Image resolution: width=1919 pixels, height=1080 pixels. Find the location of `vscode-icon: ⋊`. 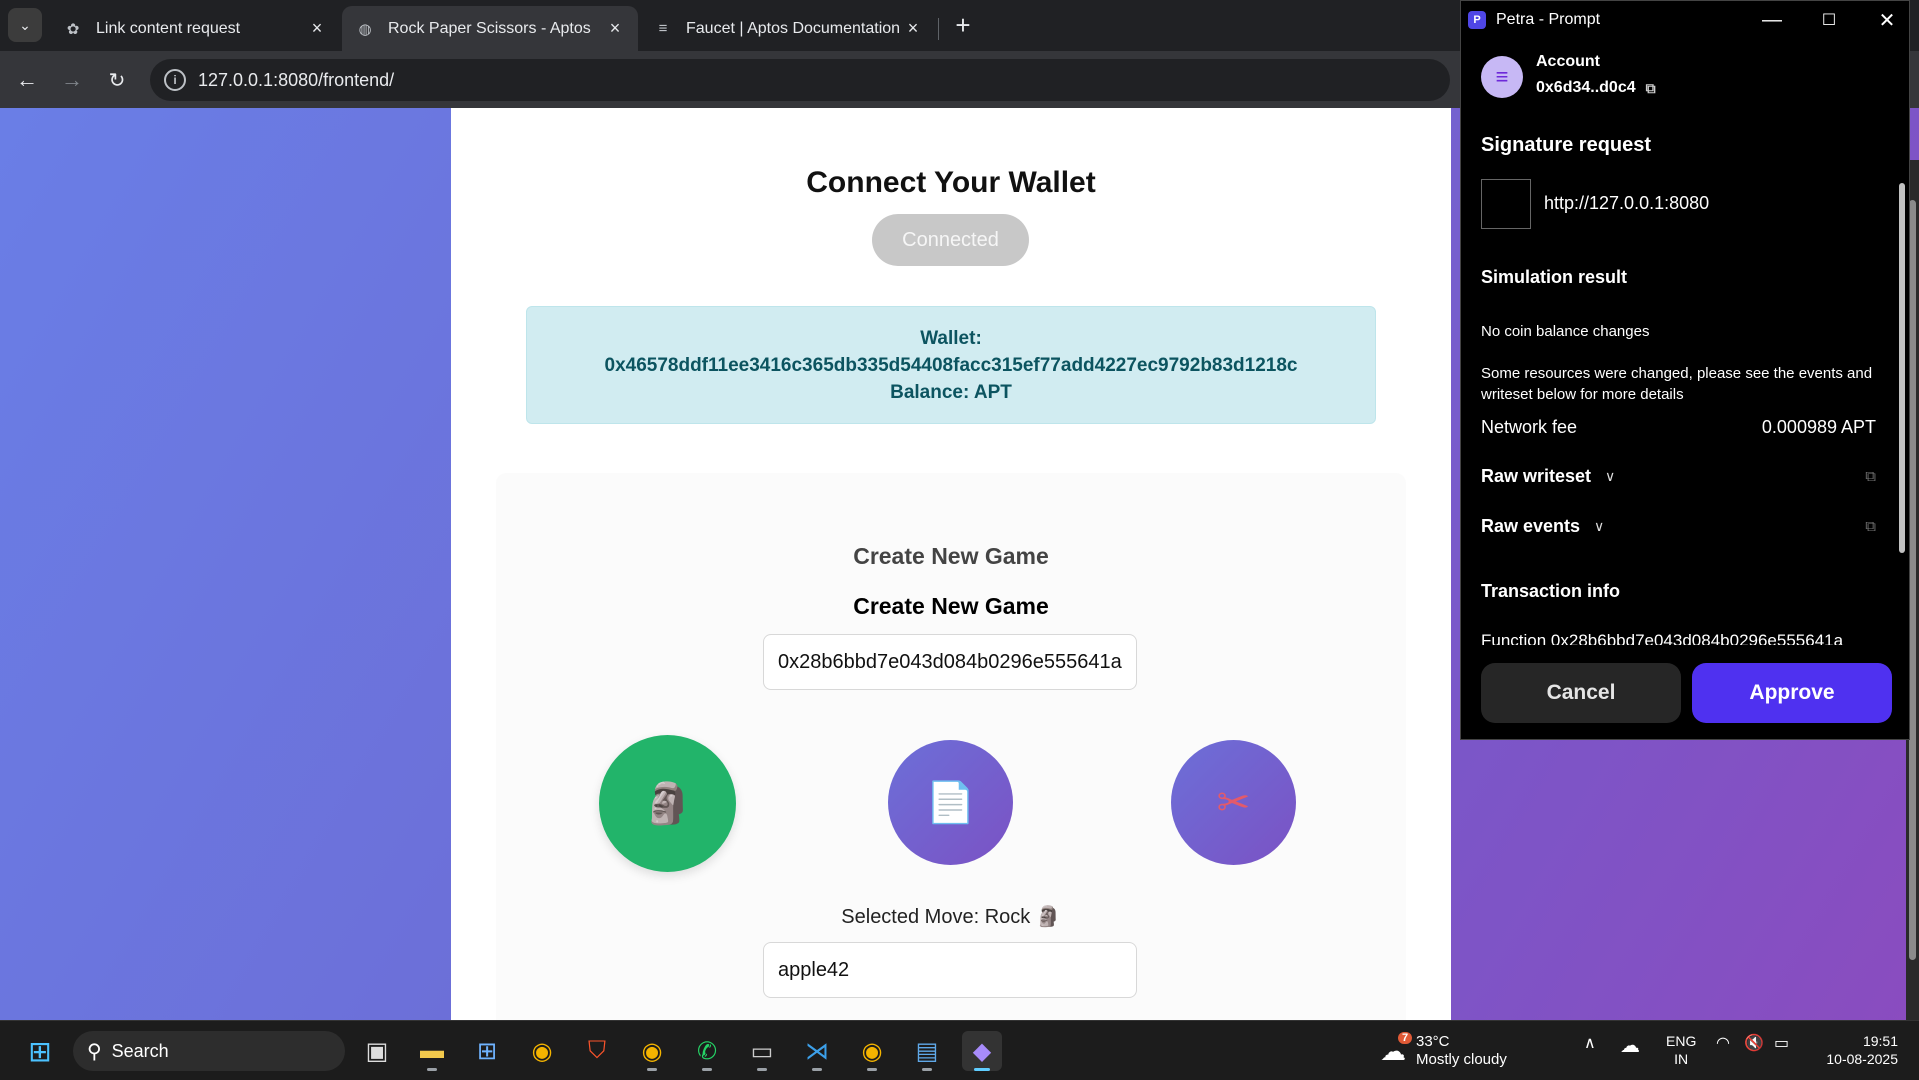

vscode-icon: ⋊ is located at coordinates (817, 1051).